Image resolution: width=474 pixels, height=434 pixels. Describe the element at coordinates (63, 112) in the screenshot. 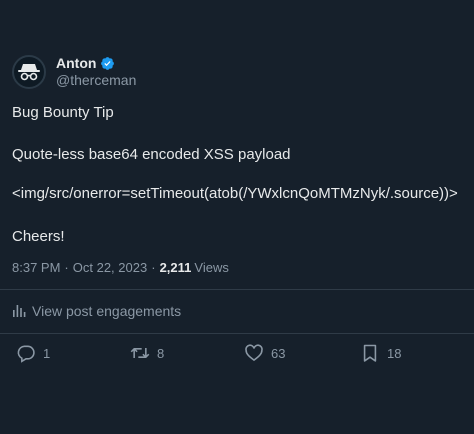

I see `tweet-line-title: Bug Bounty Tip` at that location.